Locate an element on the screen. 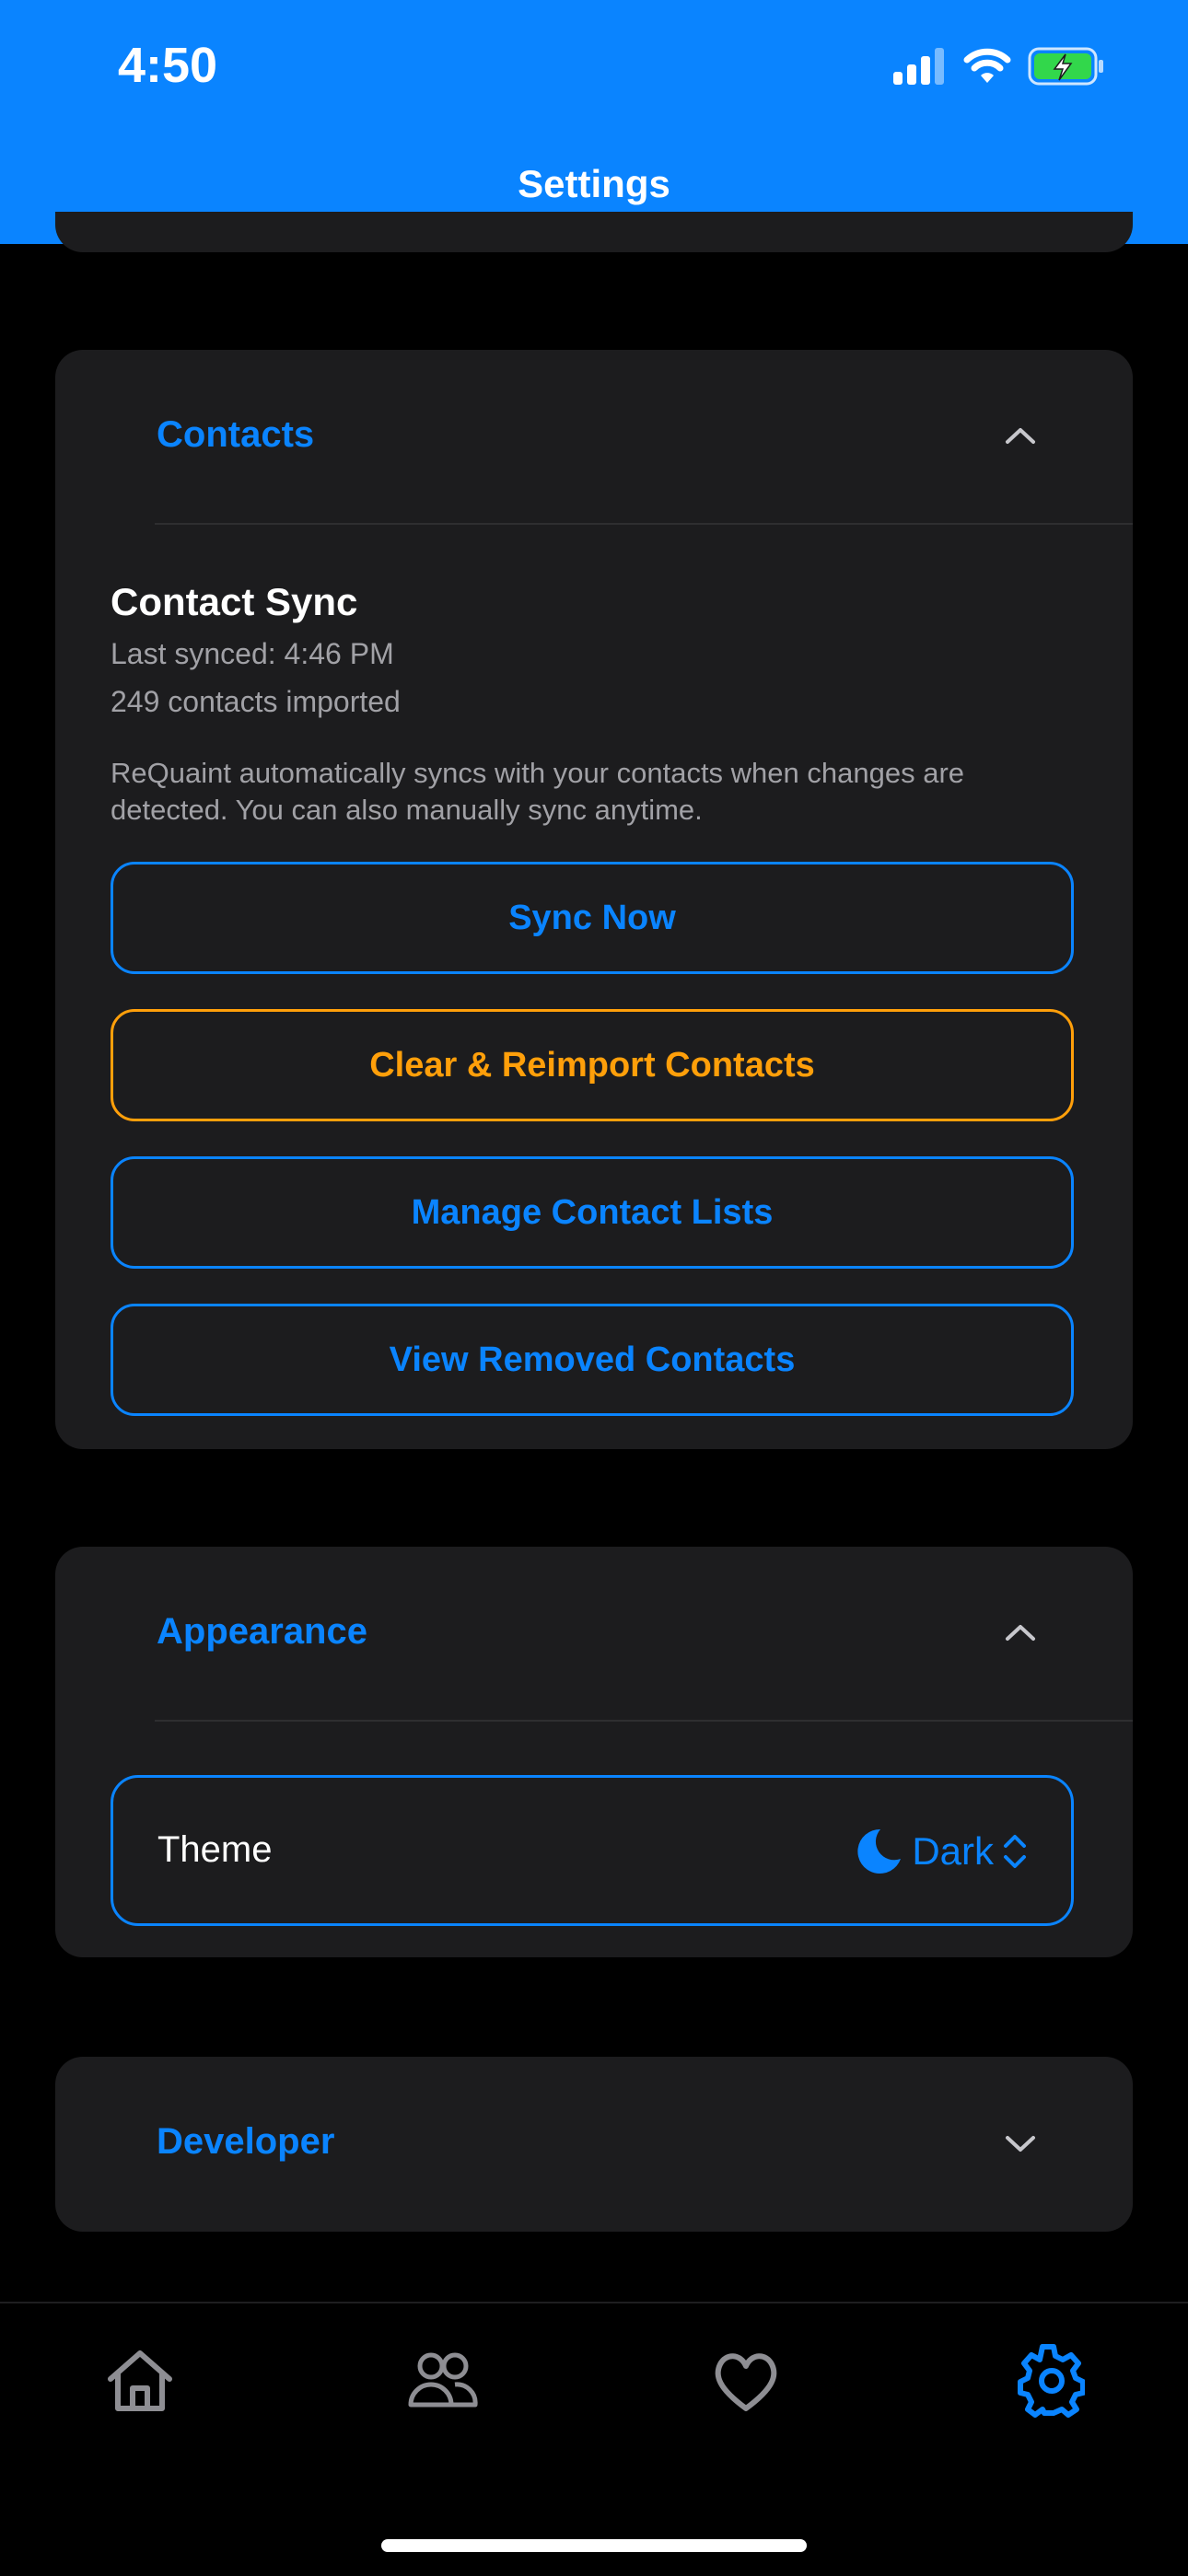  signal-icon is located at coordinates (918, 66).